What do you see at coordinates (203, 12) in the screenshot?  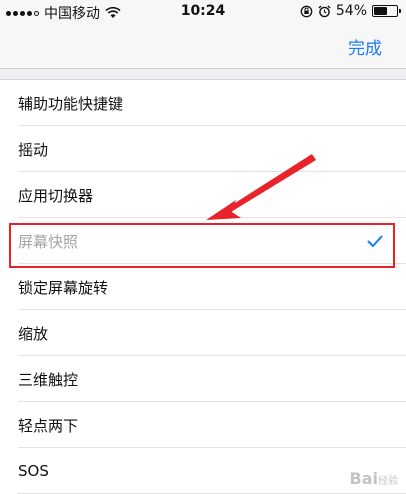 I see `status-bar: 中国移动 10:24 54%` at bounding box center [203, 12].